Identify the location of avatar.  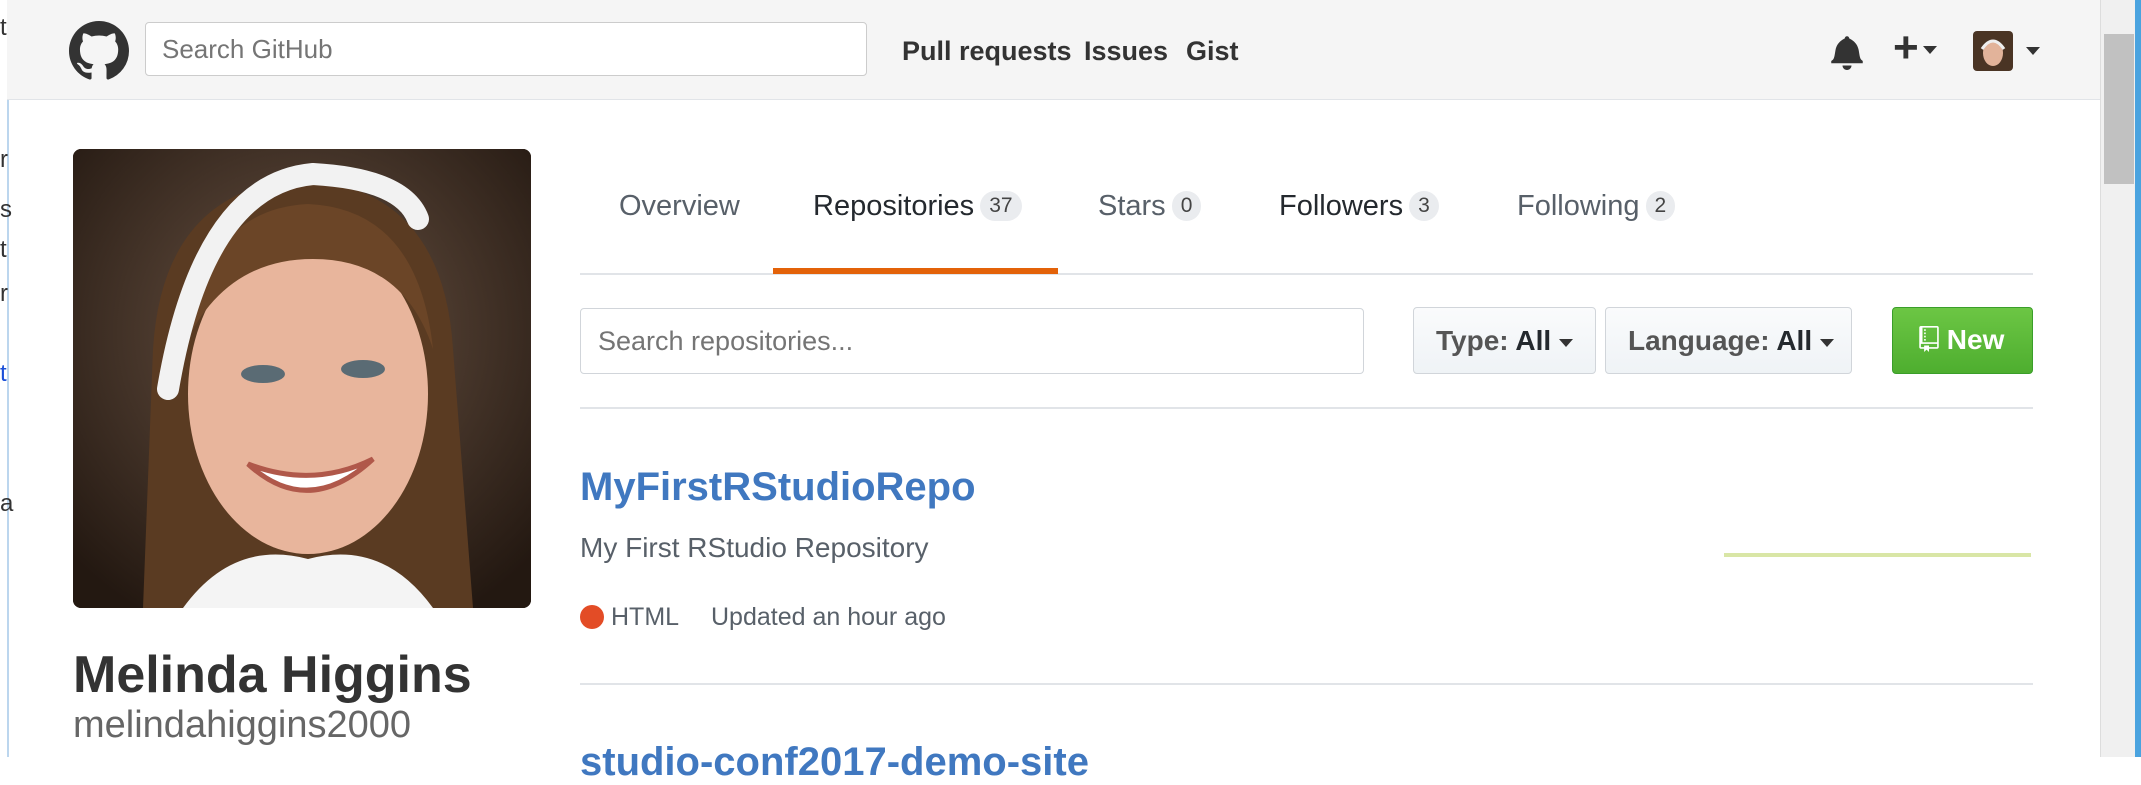
(1993, 51).